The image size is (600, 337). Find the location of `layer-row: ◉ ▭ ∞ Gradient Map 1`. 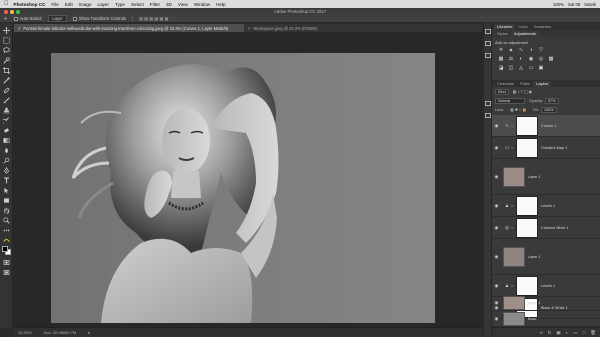

layer-row: ◉ ▭ ∞ Gradient Map 1 is located at coordinates (546, 148).